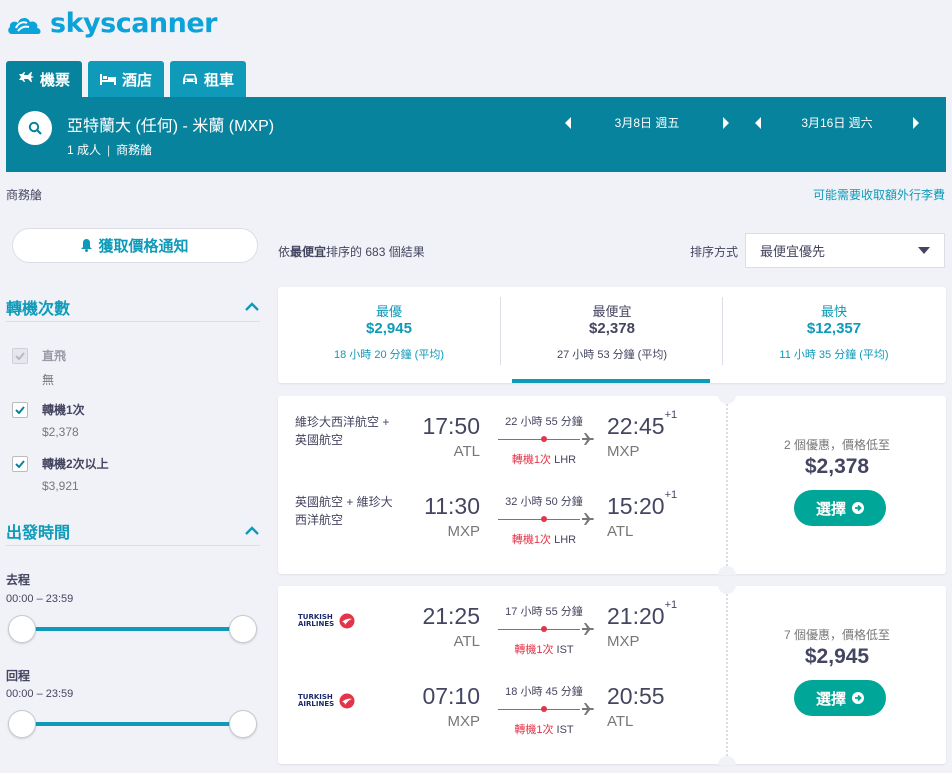 This screenshot has width=952, height=773. Describe the element at coordinates (87, 245) in the screenshot. I see `bell-icon` at that location.